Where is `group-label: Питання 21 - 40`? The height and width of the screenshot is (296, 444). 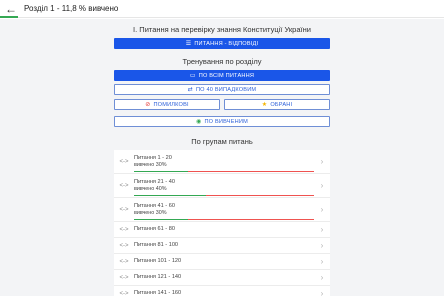
group-label: Питання 21 - 40 is located at coordinates (154, 181).